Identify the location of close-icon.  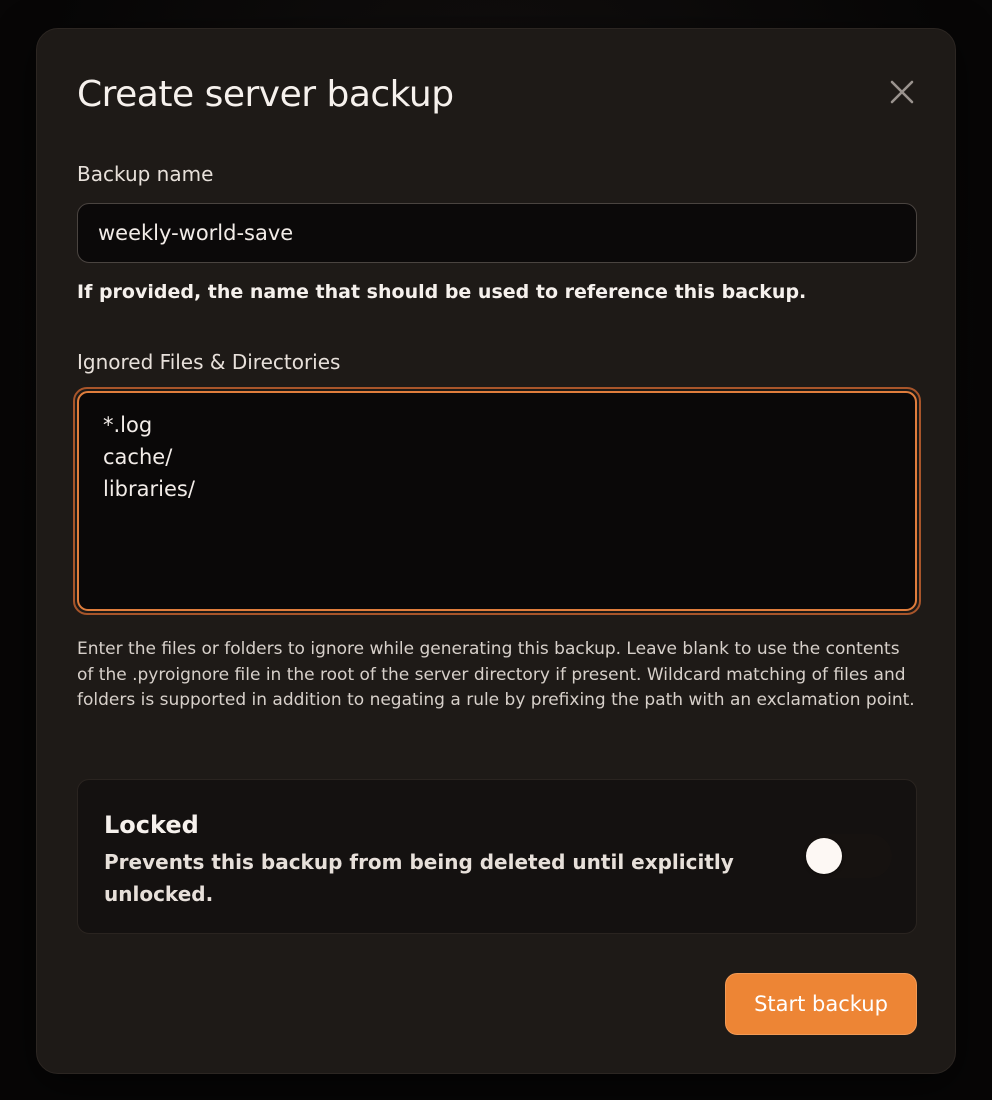
(902, 92).